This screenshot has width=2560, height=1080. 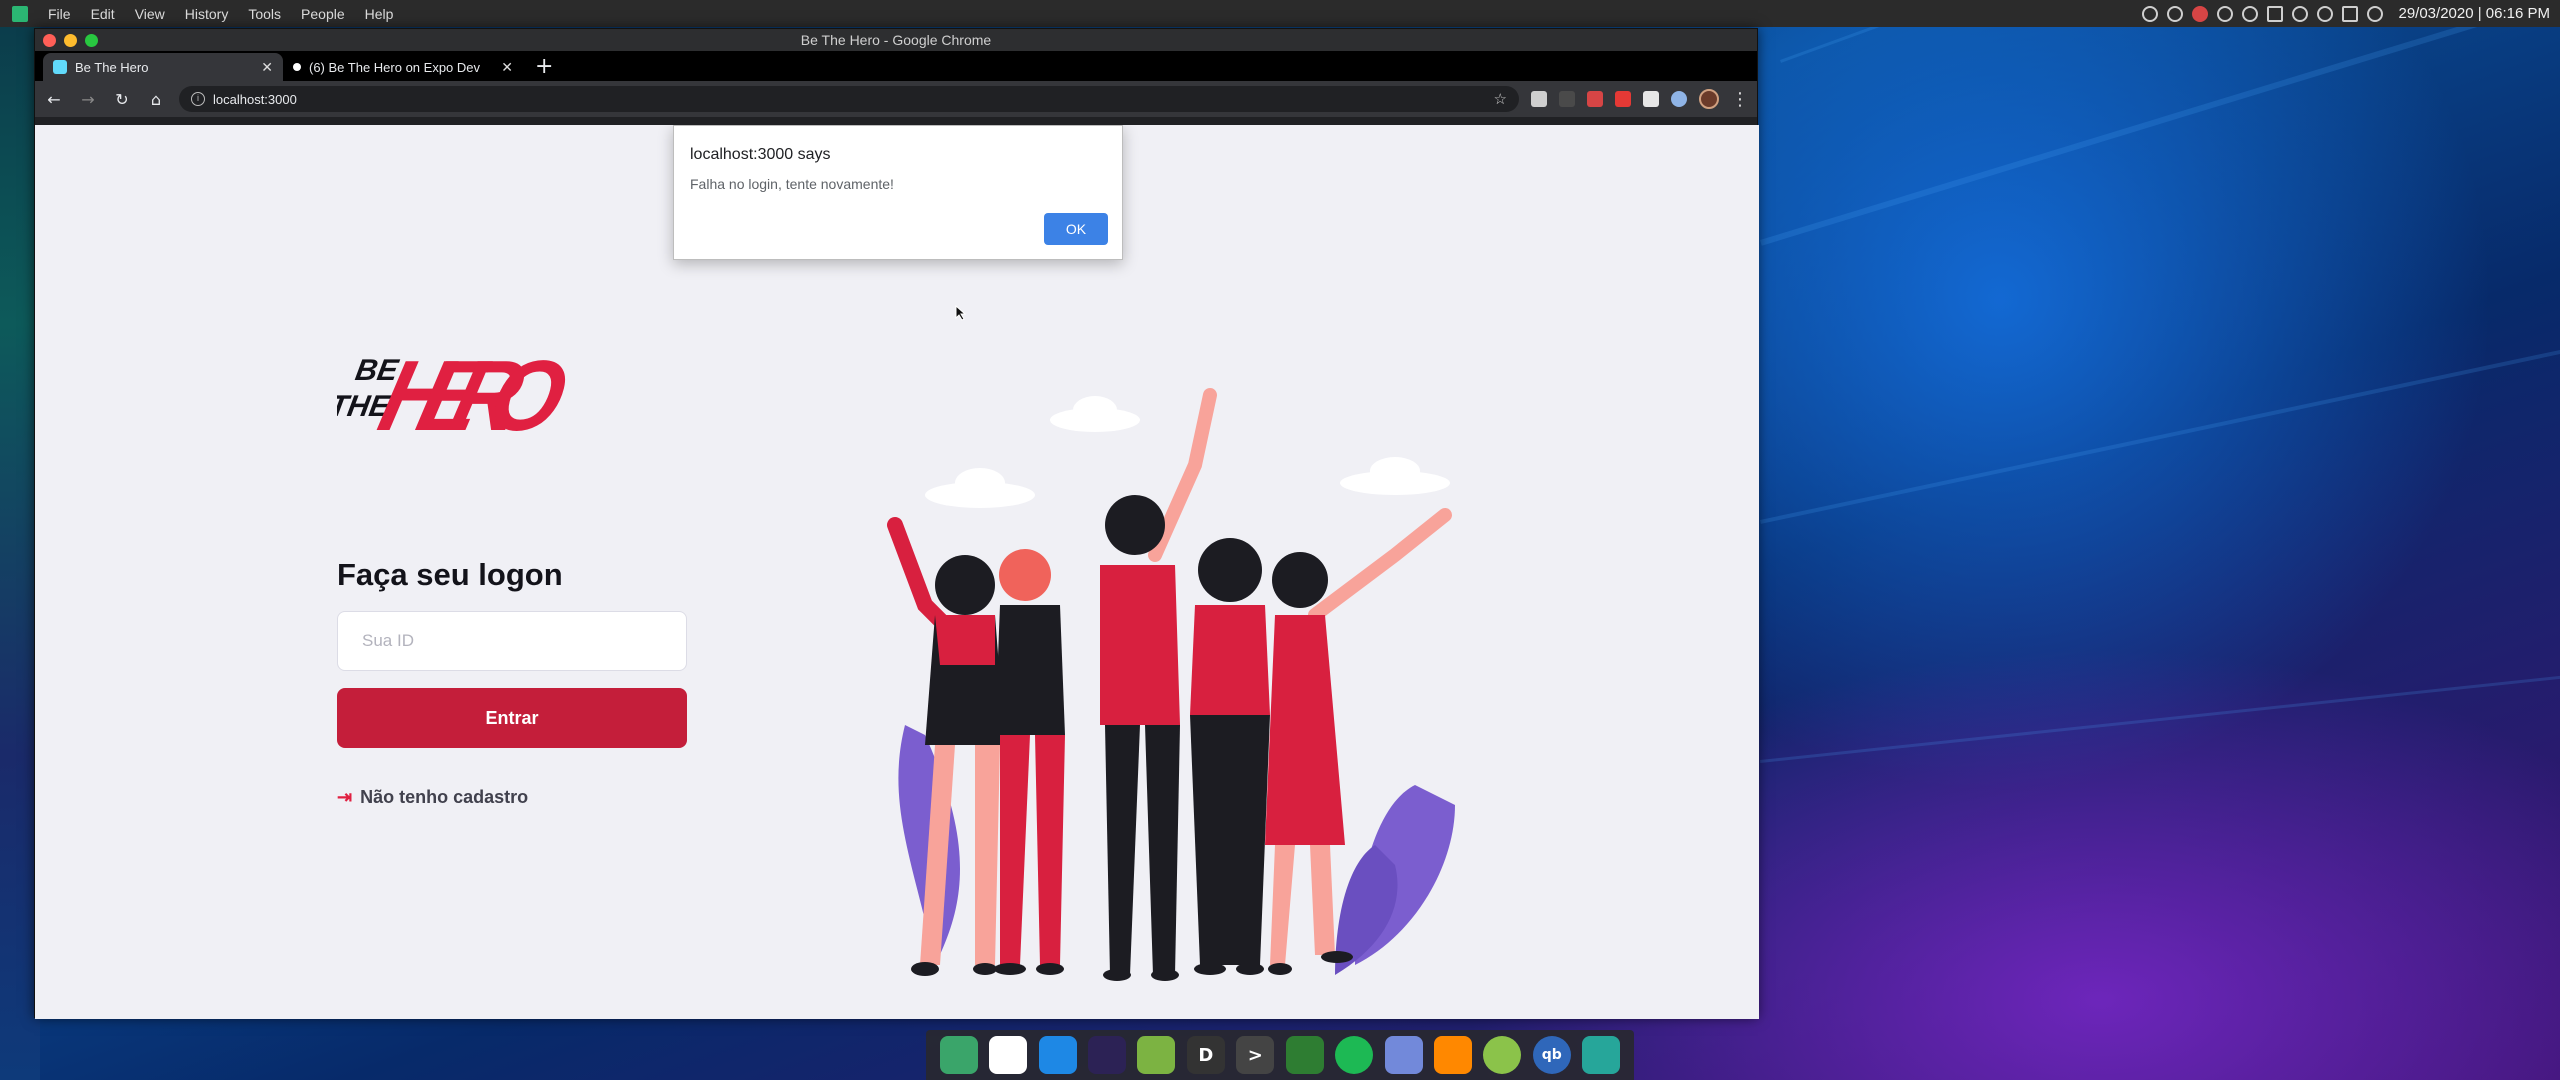 I want to click on alert-ok-button: OK, so click(x=1076, y=229).